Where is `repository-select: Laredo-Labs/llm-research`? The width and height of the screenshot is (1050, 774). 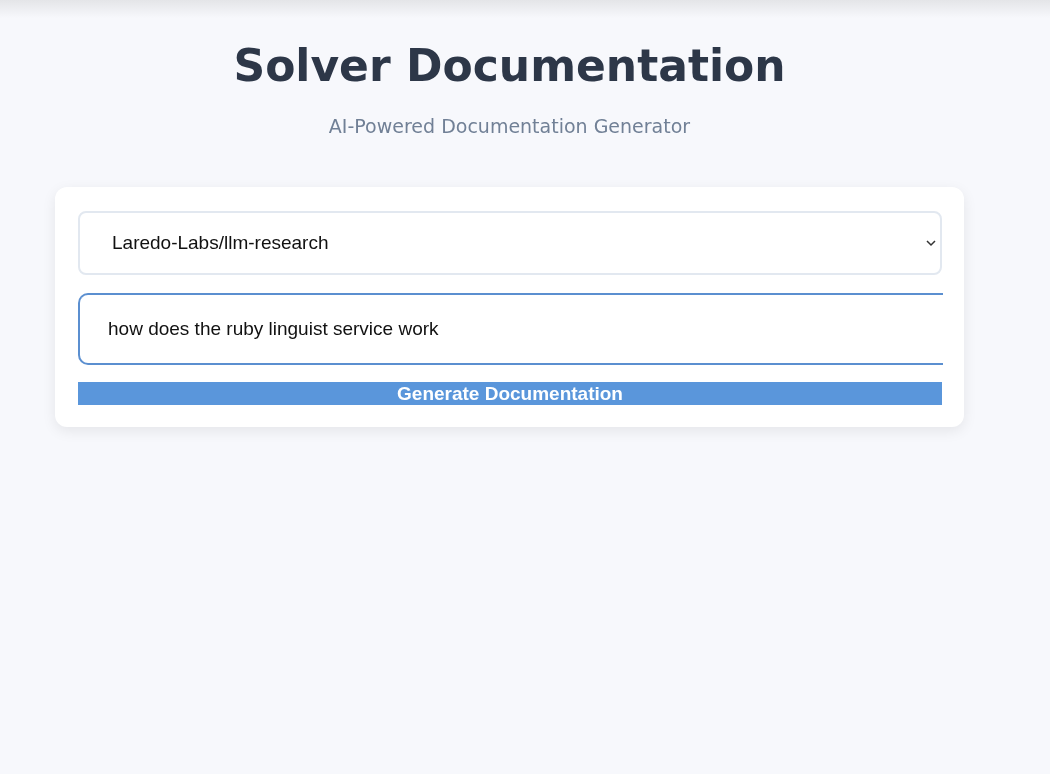 repository-select: Laredo-Labs/llm-research is located at coordinates (510, 243).